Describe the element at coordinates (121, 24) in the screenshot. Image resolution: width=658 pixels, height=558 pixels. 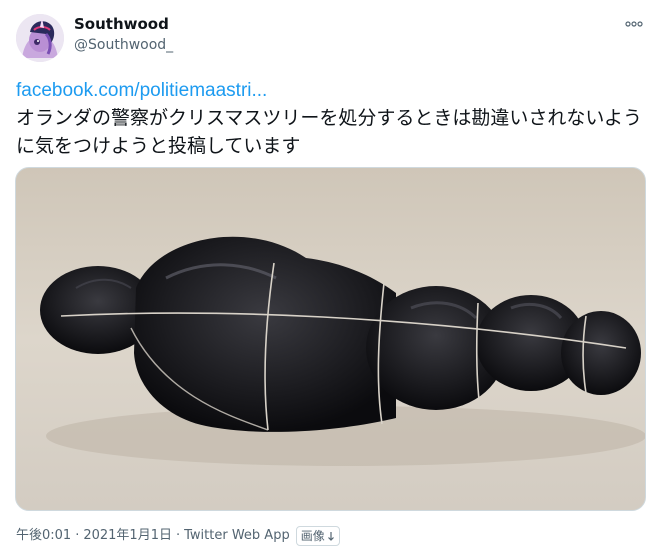
I see `author-name: Southwood` at that location.